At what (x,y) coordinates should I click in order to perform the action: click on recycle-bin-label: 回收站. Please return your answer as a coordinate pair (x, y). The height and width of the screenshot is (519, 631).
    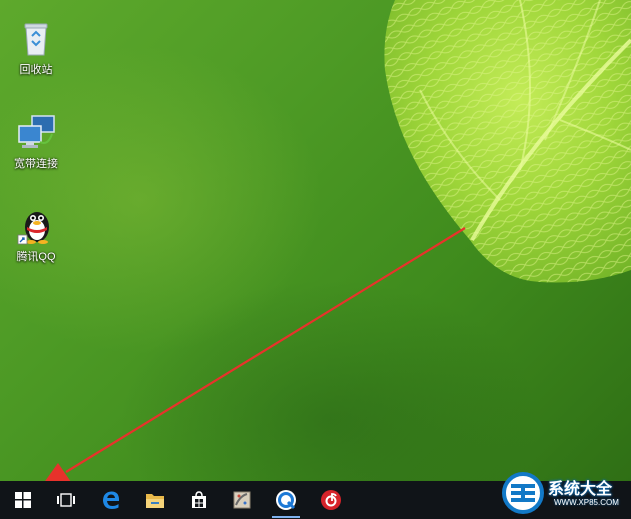
    Looking at the image, I should click on (36, 70).